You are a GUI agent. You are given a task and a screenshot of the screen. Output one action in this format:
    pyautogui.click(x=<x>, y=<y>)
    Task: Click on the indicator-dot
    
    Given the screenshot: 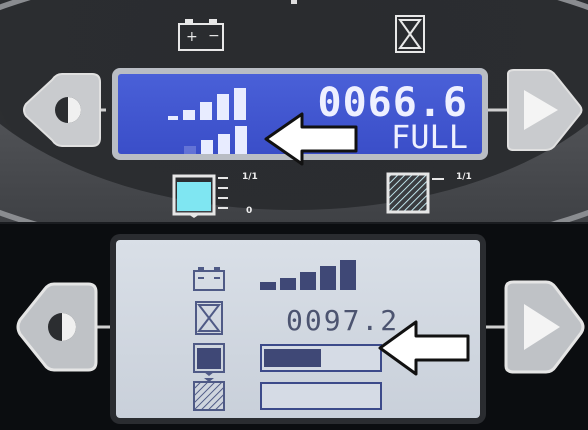 What is the action you would take?
    pyautogui.click(x=294, y=2)
    